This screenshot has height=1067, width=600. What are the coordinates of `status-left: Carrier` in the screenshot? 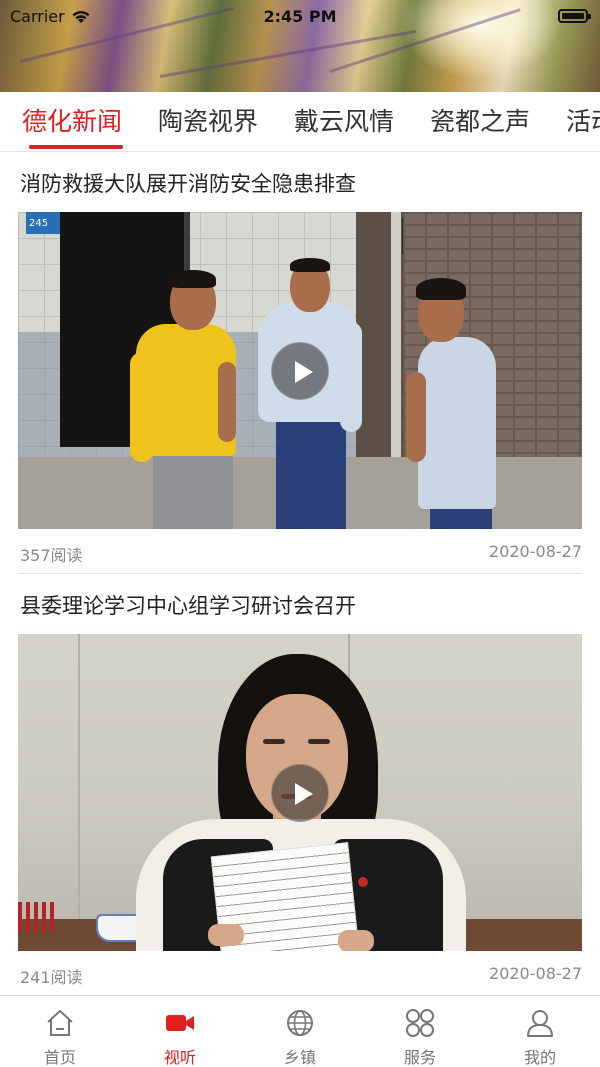 It's located at (50, 16).